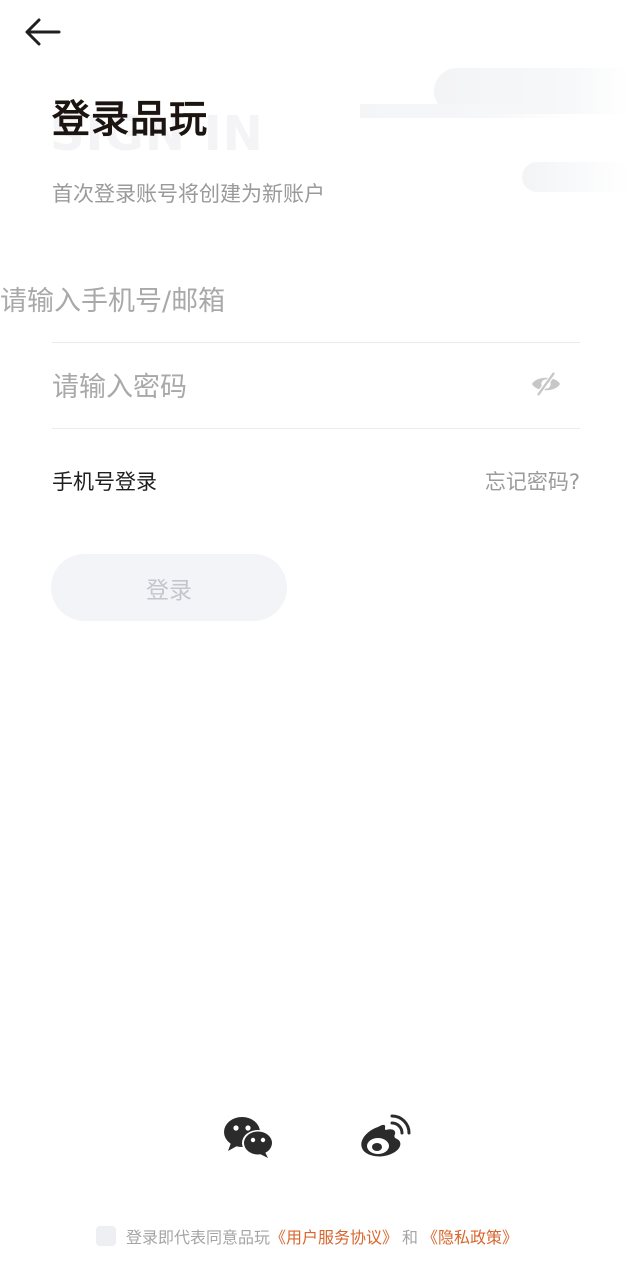  Describe the element at coordinates (282, 387) in the screenshot. I see `password-input` at that location.